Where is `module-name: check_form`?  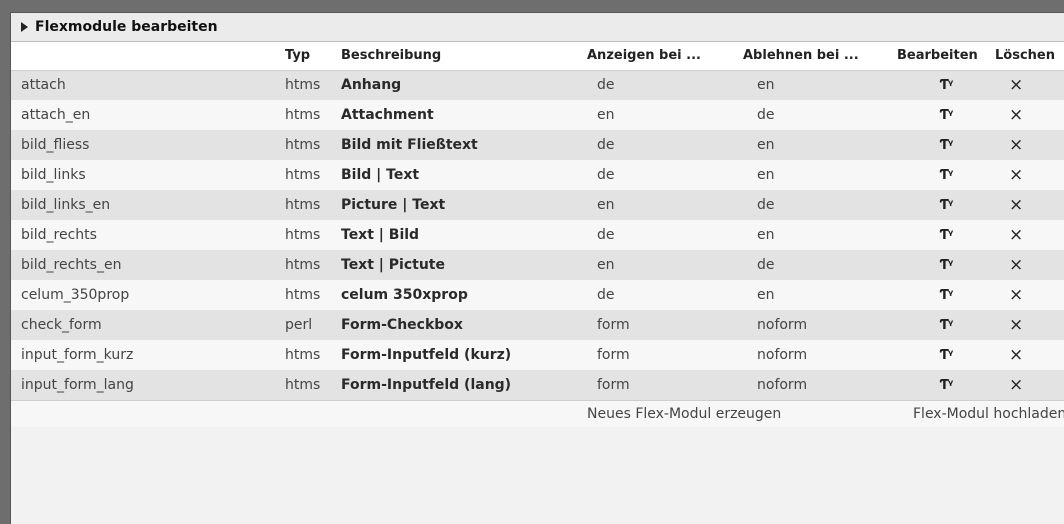
module-name: check_form is located at coordinates (148, 325).